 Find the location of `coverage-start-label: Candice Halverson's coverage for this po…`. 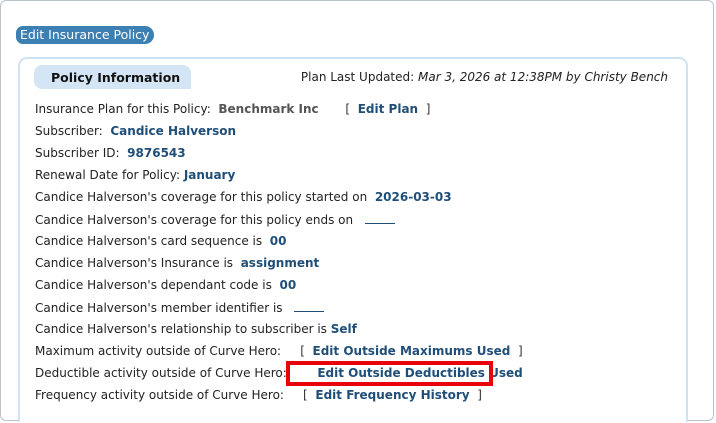

coverage-start-label: Candice Halverson's coverage for this po… is located at coordinates (201, 197).